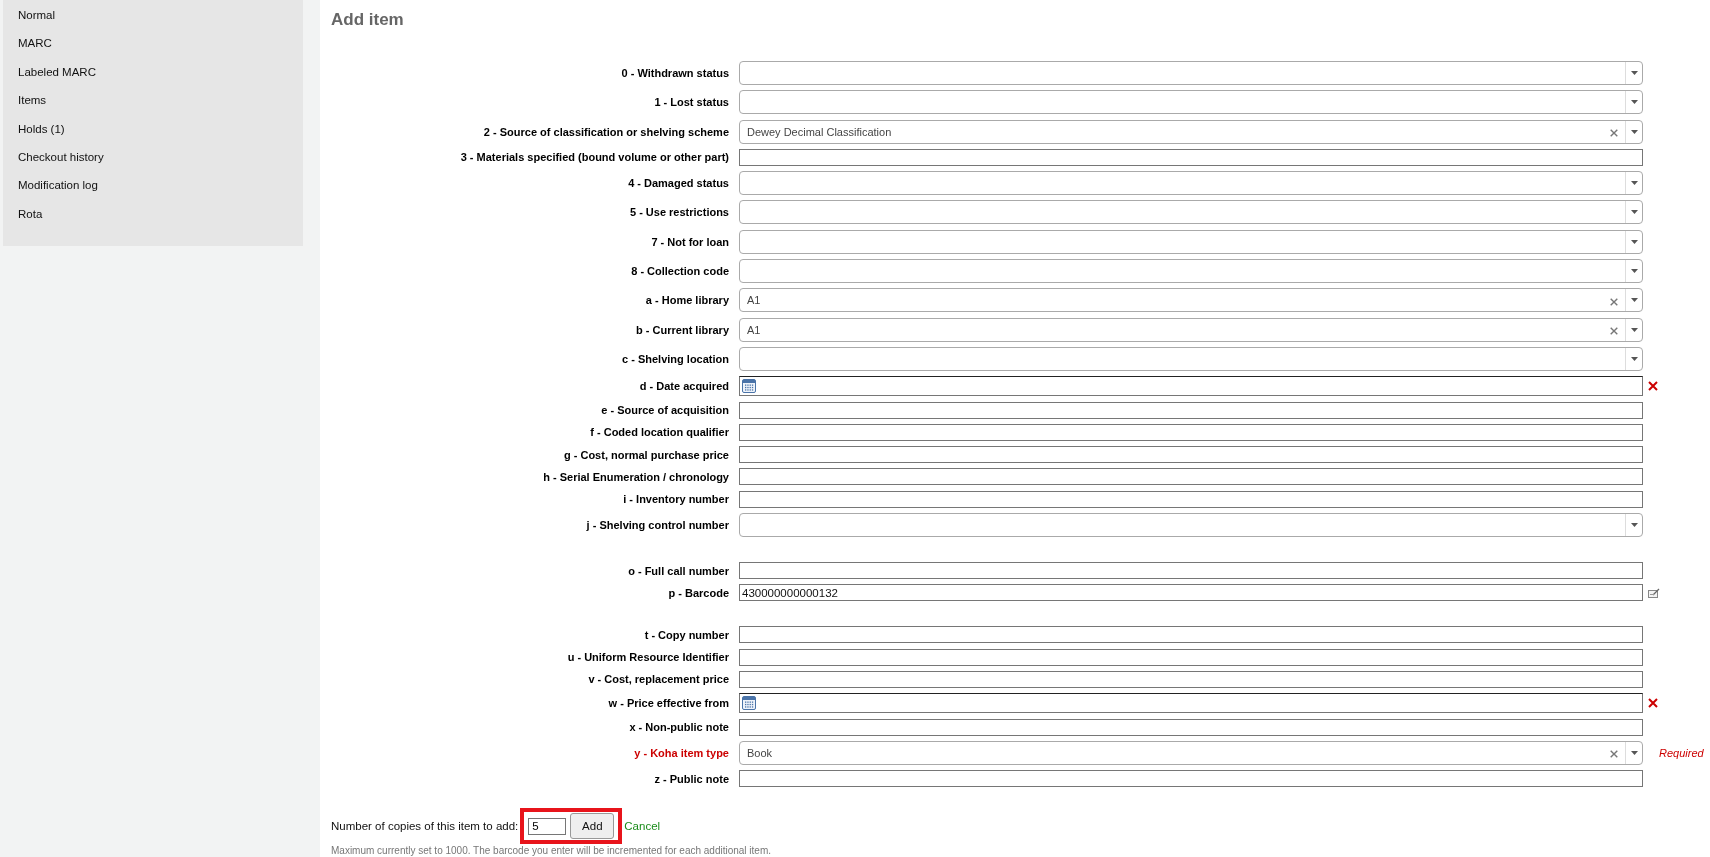 The image size is (1710, 857). What do you see at coordinates (1681, 752) in the screenshot?
I see `required-note: Required` at bounding box center [1681, 752].